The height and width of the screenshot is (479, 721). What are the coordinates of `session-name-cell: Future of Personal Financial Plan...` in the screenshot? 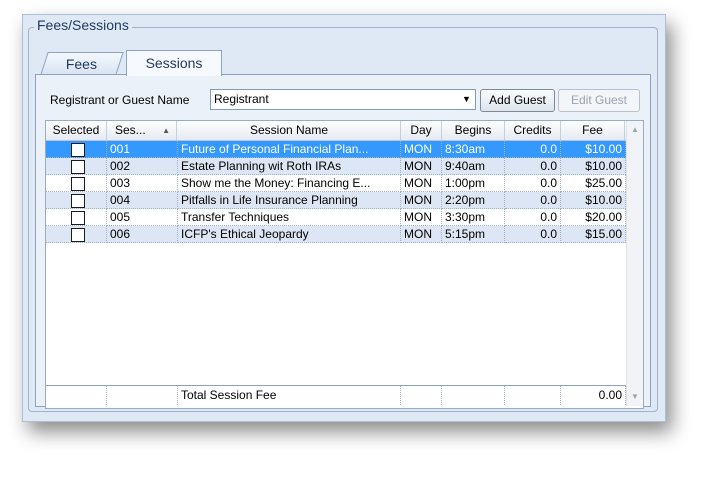 It's located at (289, 149).